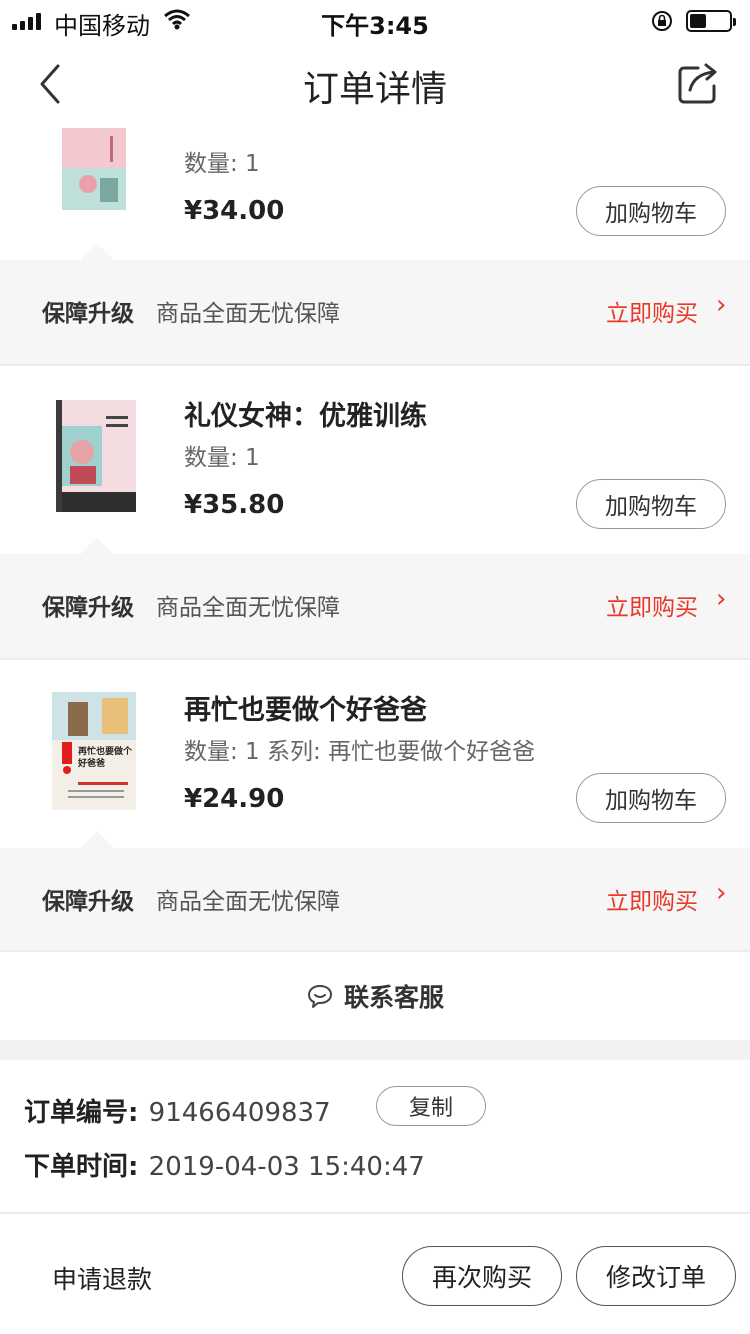 This screenshot has width=750, height=1334. What do you see at coordinates (286, 1167) in the screenshot?
I see `order-time-value: 2019-04-03 15:40:47` at bounding box center [286, 1167].